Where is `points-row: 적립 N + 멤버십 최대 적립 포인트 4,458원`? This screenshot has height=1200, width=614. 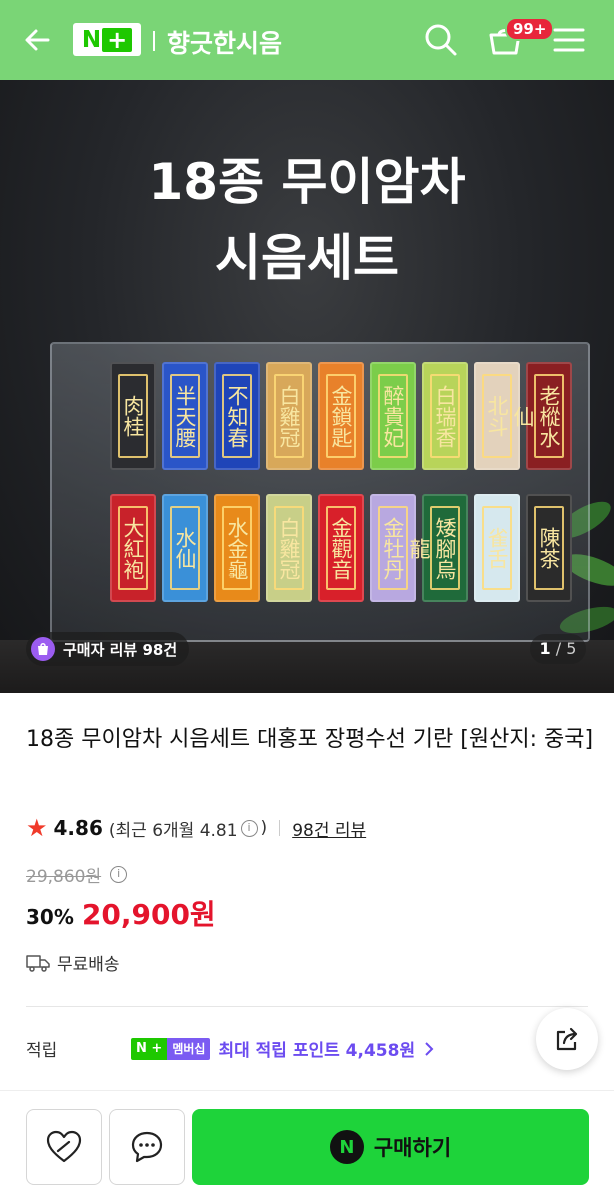 points-row: 적립 N + 멤버십 최대 적립 포인트 4,458원 is located at coordinates (231, 1048).